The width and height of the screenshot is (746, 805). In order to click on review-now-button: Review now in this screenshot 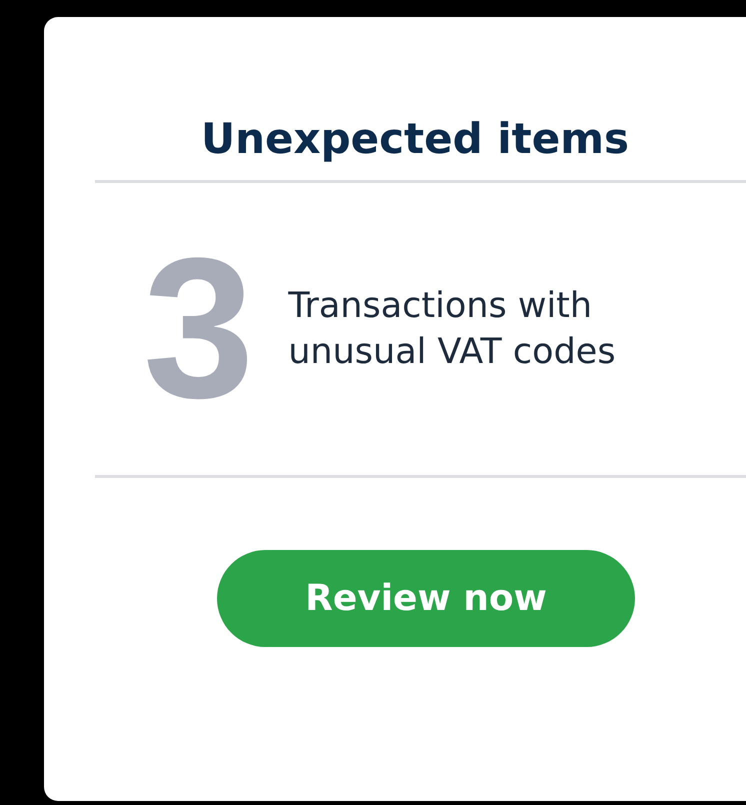, I will do `click(426, 598)`.